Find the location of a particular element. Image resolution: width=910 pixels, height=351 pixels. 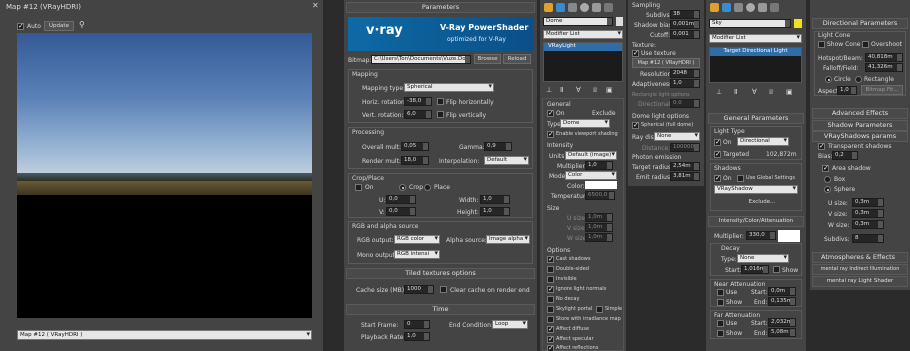

sky-modifier-list: Modifier List is located at coordinates (755, 38).